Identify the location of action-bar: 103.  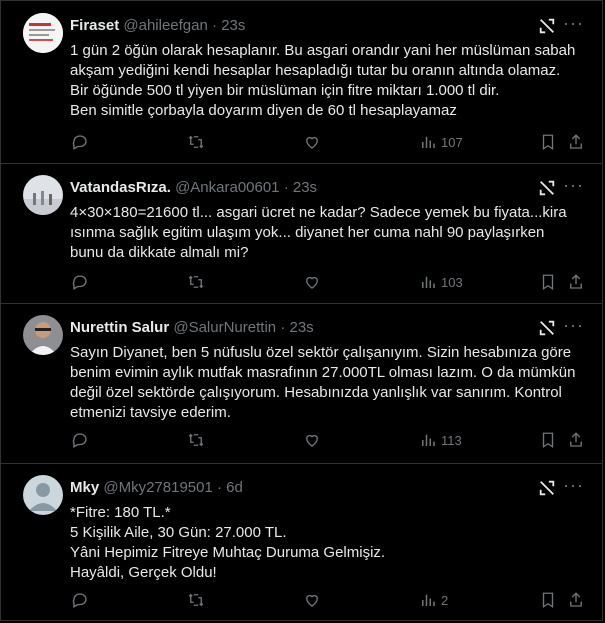
(326, 282).